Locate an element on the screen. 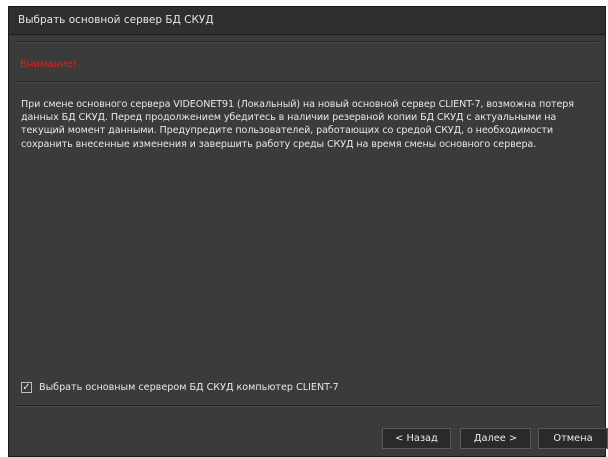 This screenshot has width=608, height=457. cancel-button: Отмена is located at coordinates (573, 438).